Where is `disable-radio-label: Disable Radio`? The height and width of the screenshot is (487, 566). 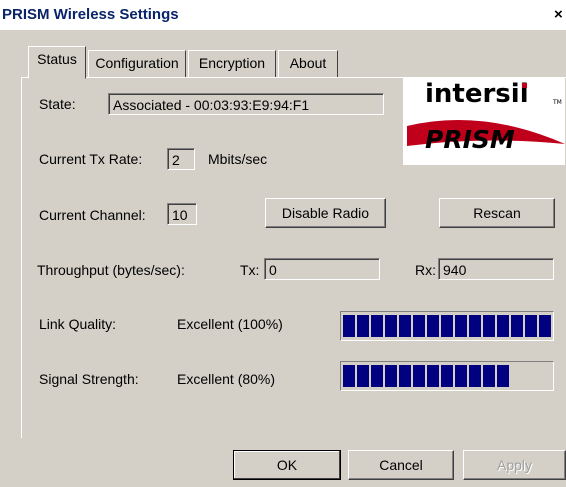
disable-radio-label: Disable Radio is located at coordinates (325, 213).